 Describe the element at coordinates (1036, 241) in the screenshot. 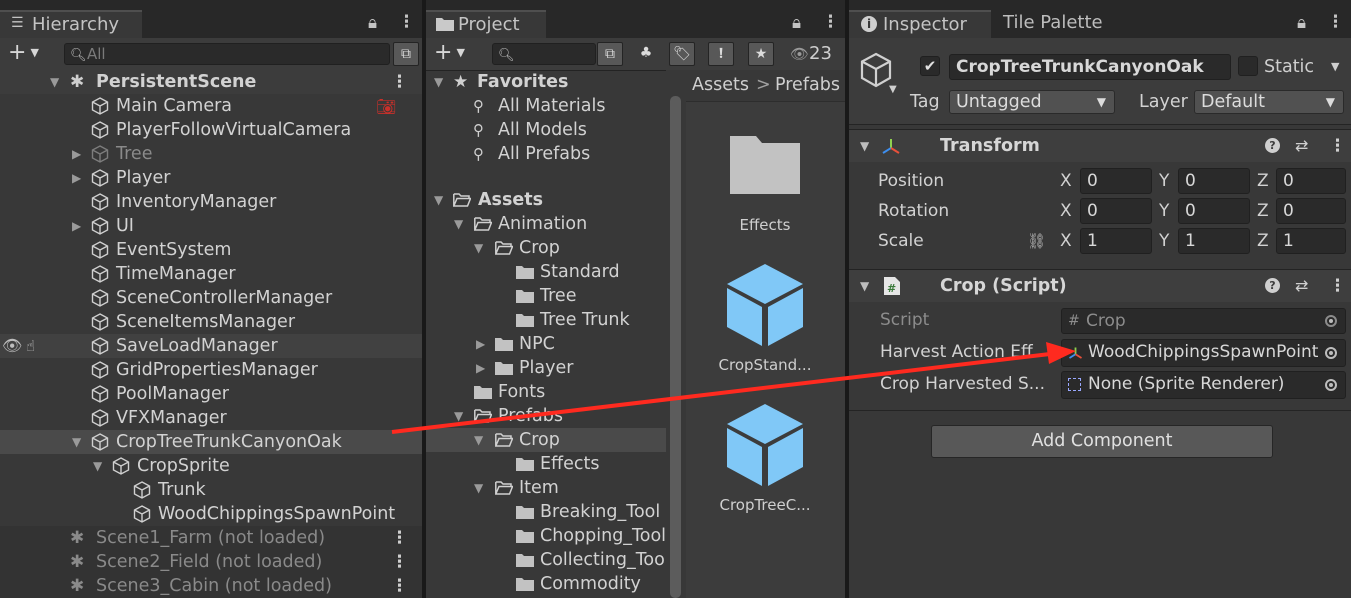

I see `constrain-proportions-icon: ⛓︎` at that location.